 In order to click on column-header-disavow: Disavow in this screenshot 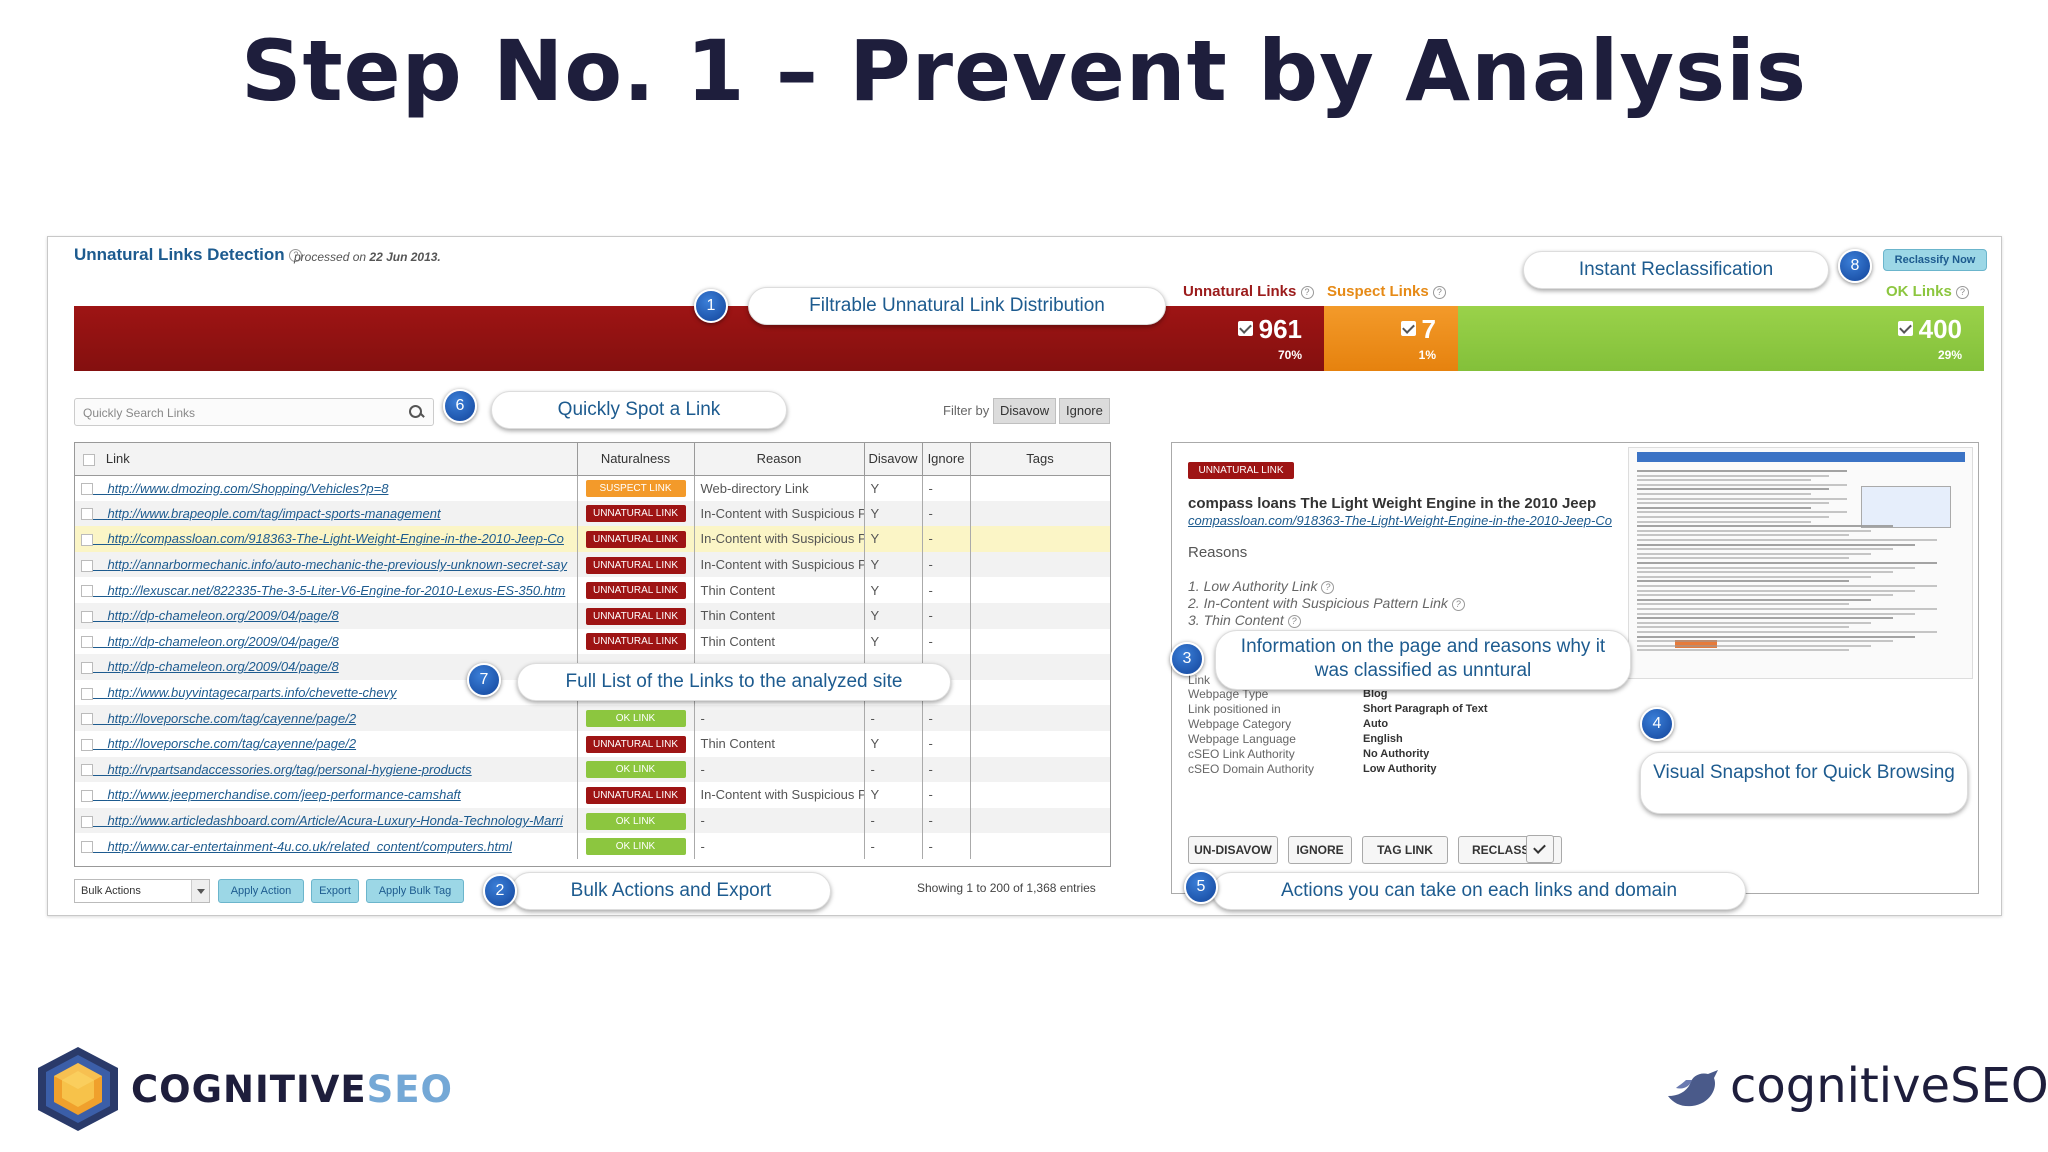, I will do `click(893, 459)`.